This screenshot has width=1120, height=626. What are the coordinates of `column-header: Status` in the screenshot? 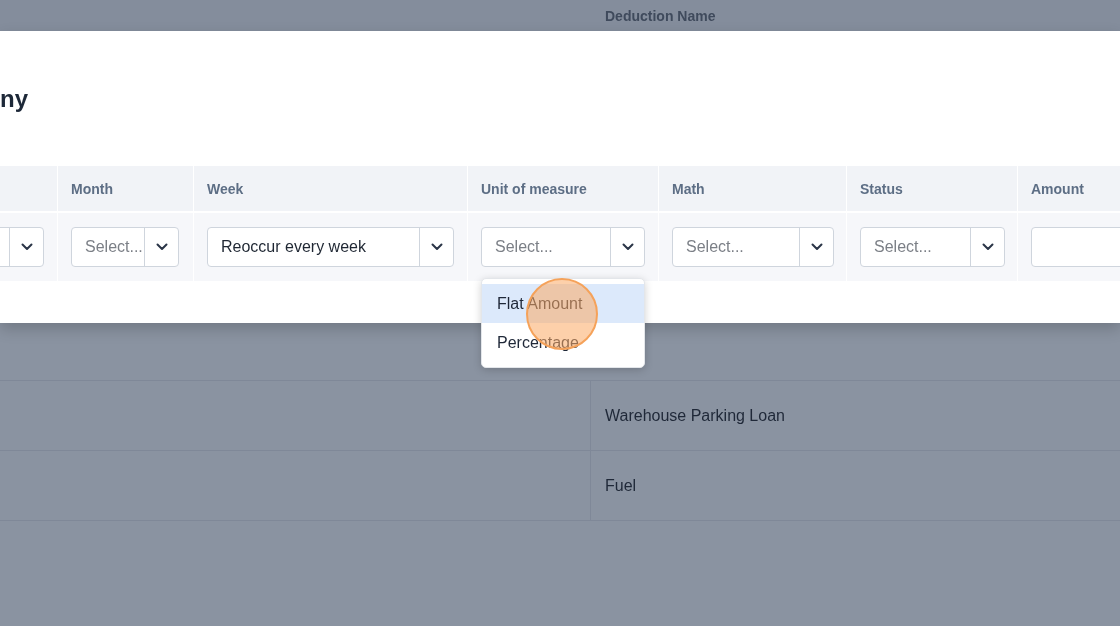 It's located at (932, 188).